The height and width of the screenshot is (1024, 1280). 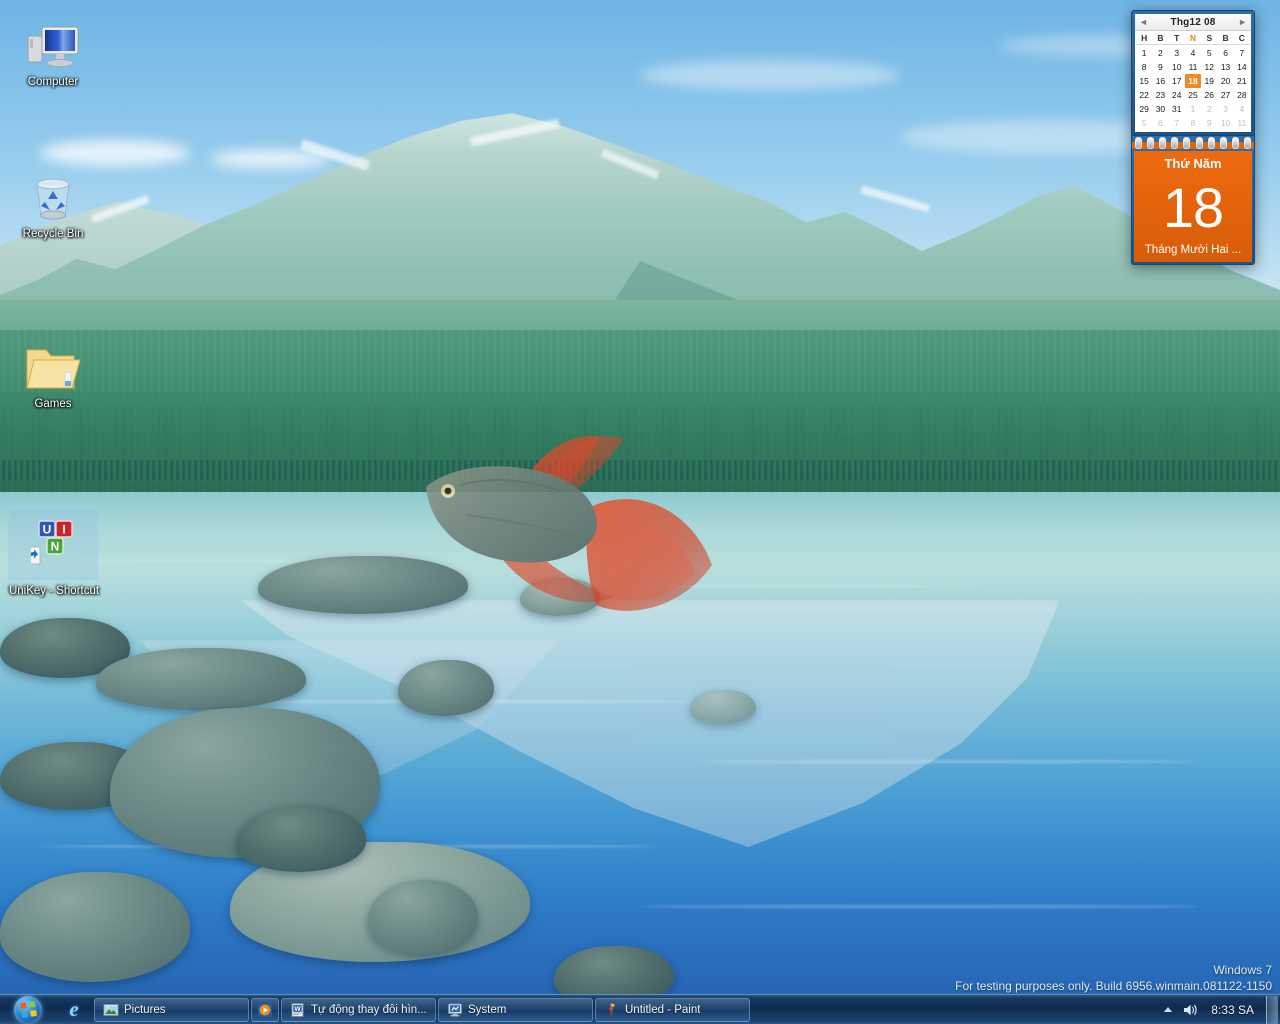 I want to click on calendar-day-header: T, so click(x=1176, y=38).